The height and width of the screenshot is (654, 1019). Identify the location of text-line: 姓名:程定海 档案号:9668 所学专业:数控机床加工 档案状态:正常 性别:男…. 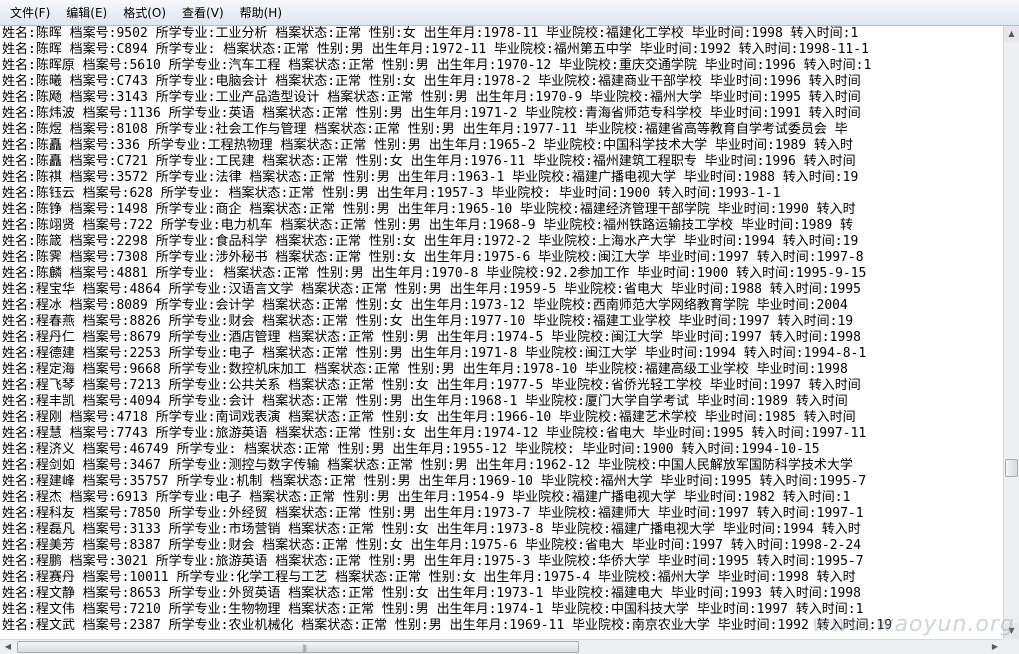
(425, 369).